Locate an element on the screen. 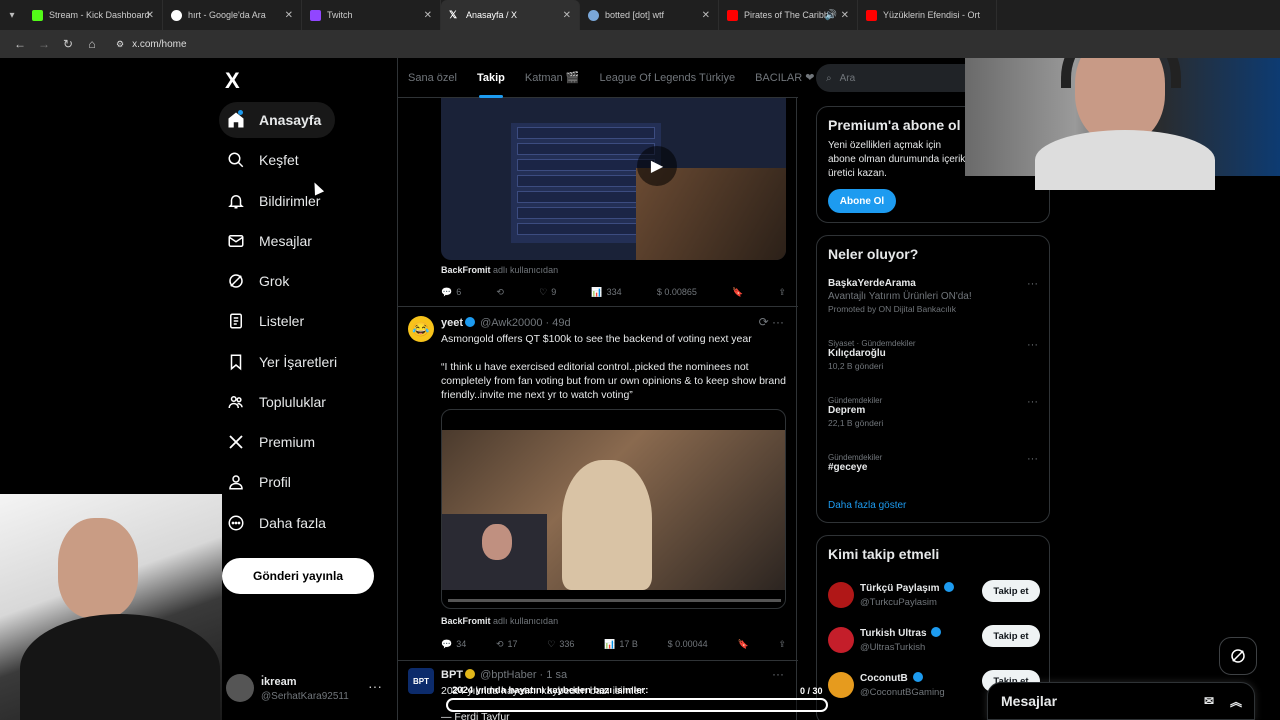  url-field: ⚙ x.com/home is located at coordinates (151, 44).